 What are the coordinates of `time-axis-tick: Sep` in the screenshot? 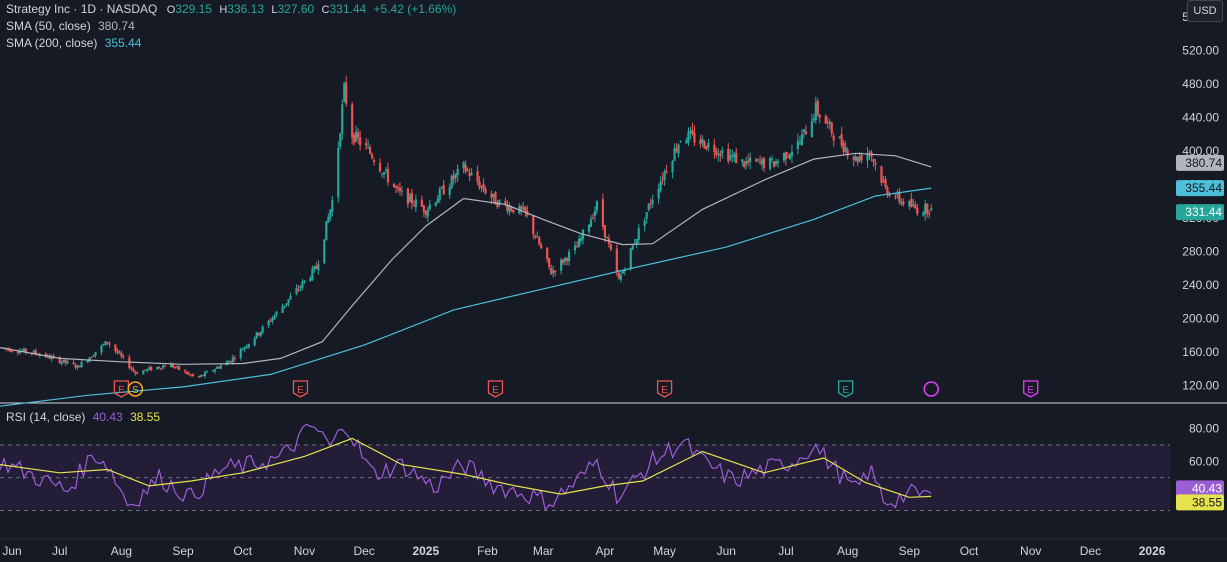 It's located at (183, 551).